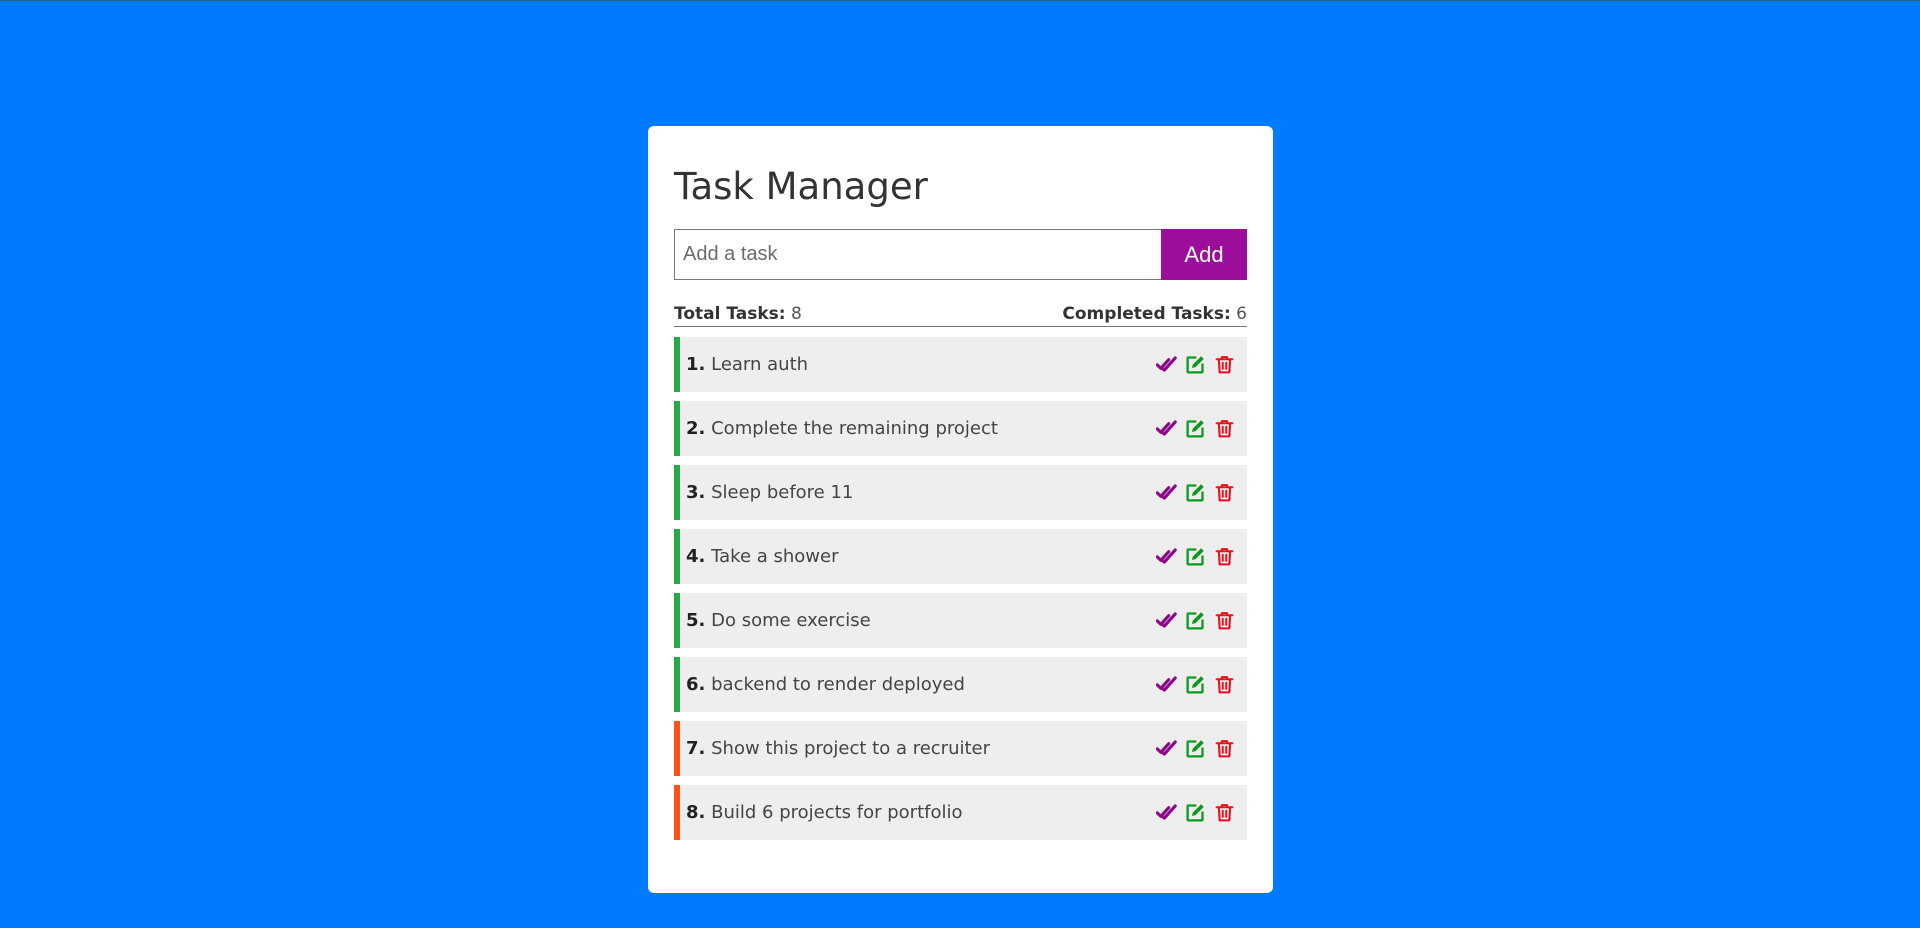  I want to click on task-text: 7. Show this project to a recruiter, so click(838, 748).